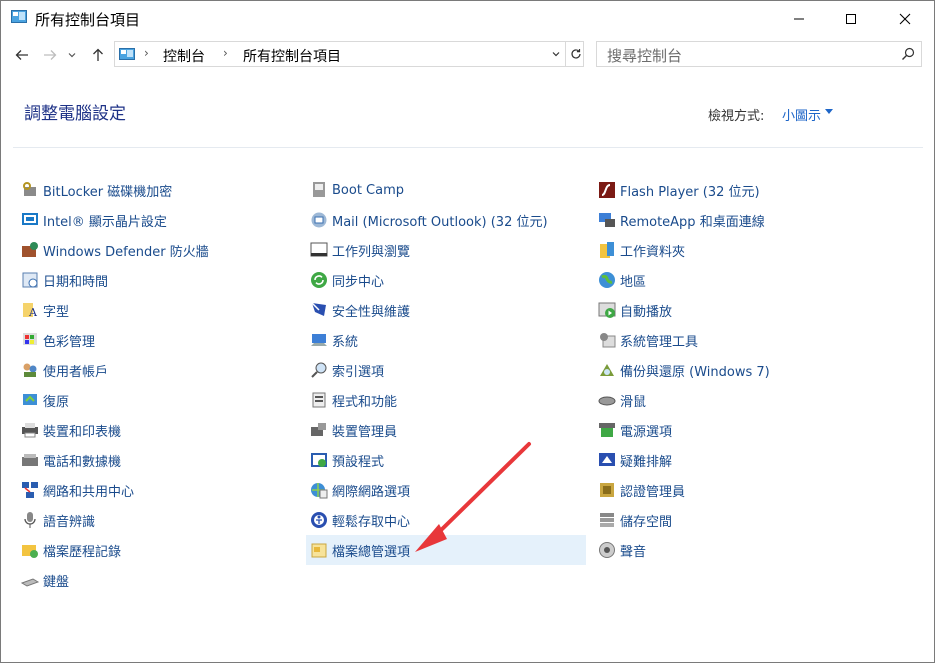 Image resolution: width=935 pixels, height=663 pixels. I want to click on control-panel-item: 裝置和印表機, so click(69, 430).